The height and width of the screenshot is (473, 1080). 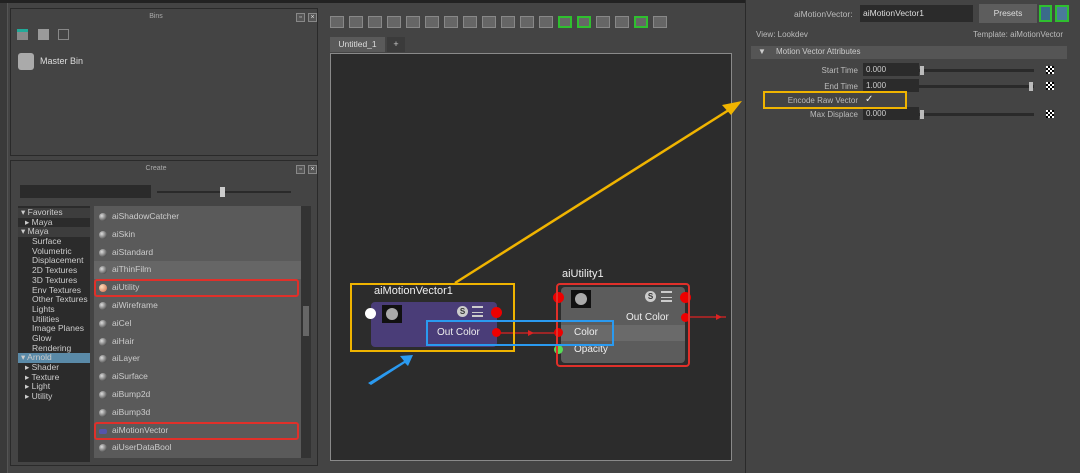 I want to click on start-time-slider, so click(x=976, y=70).